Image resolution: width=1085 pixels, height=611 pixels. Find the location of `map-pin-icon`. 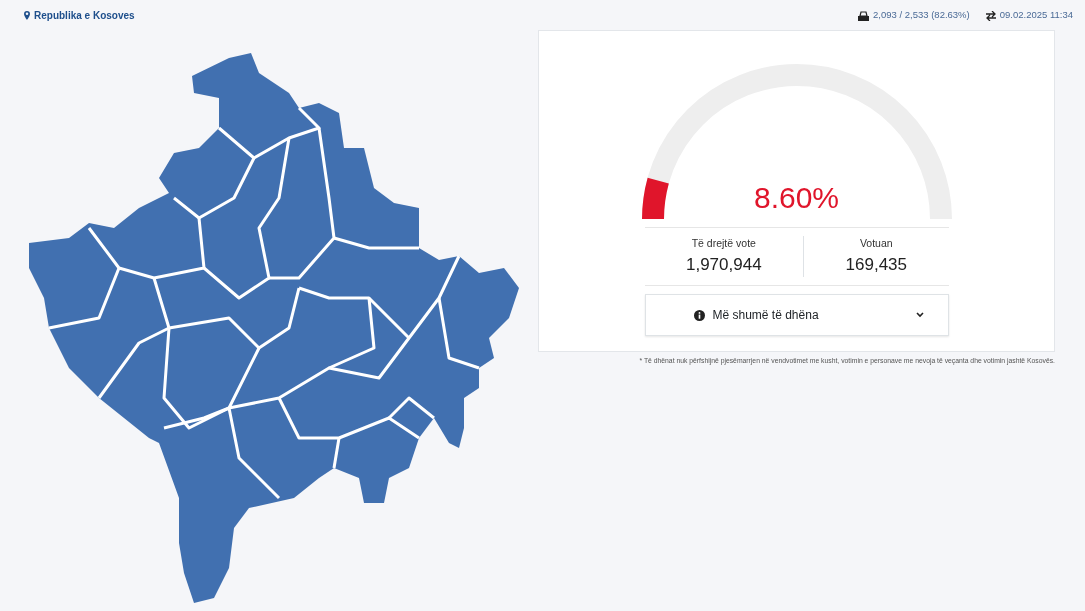

map-pin-icon is located at coordinates (27, 15).